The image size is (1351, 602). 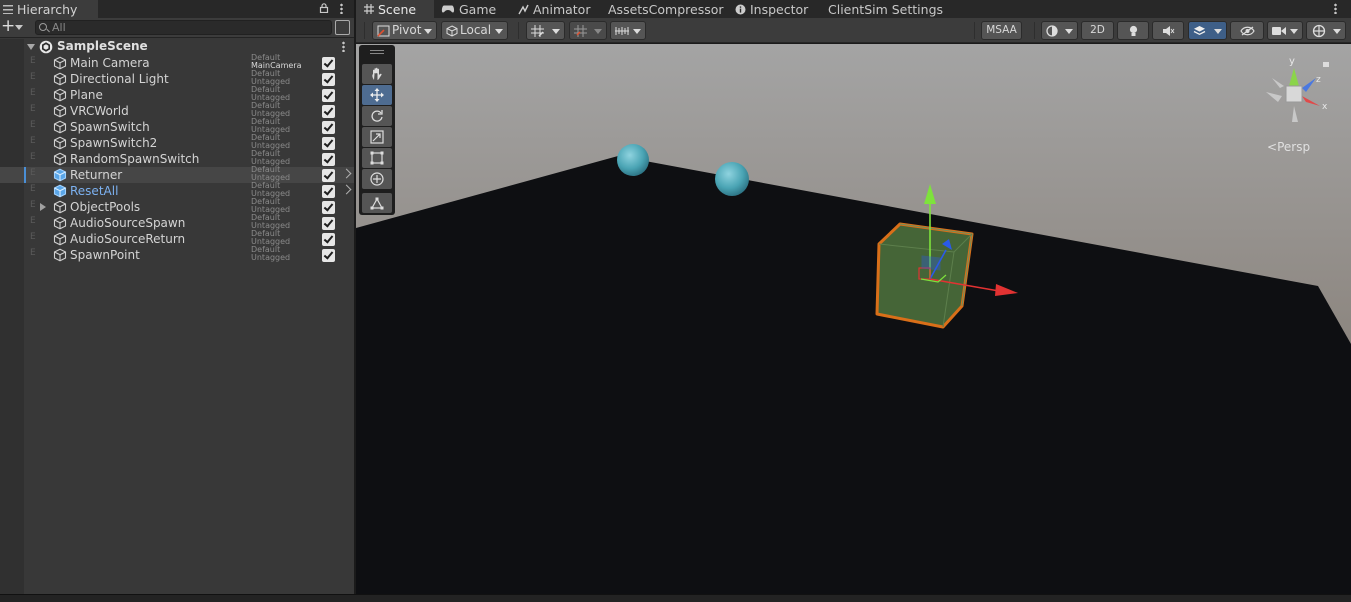 I want to click on eye-hidden-icon, so click(x=1247, y=31).